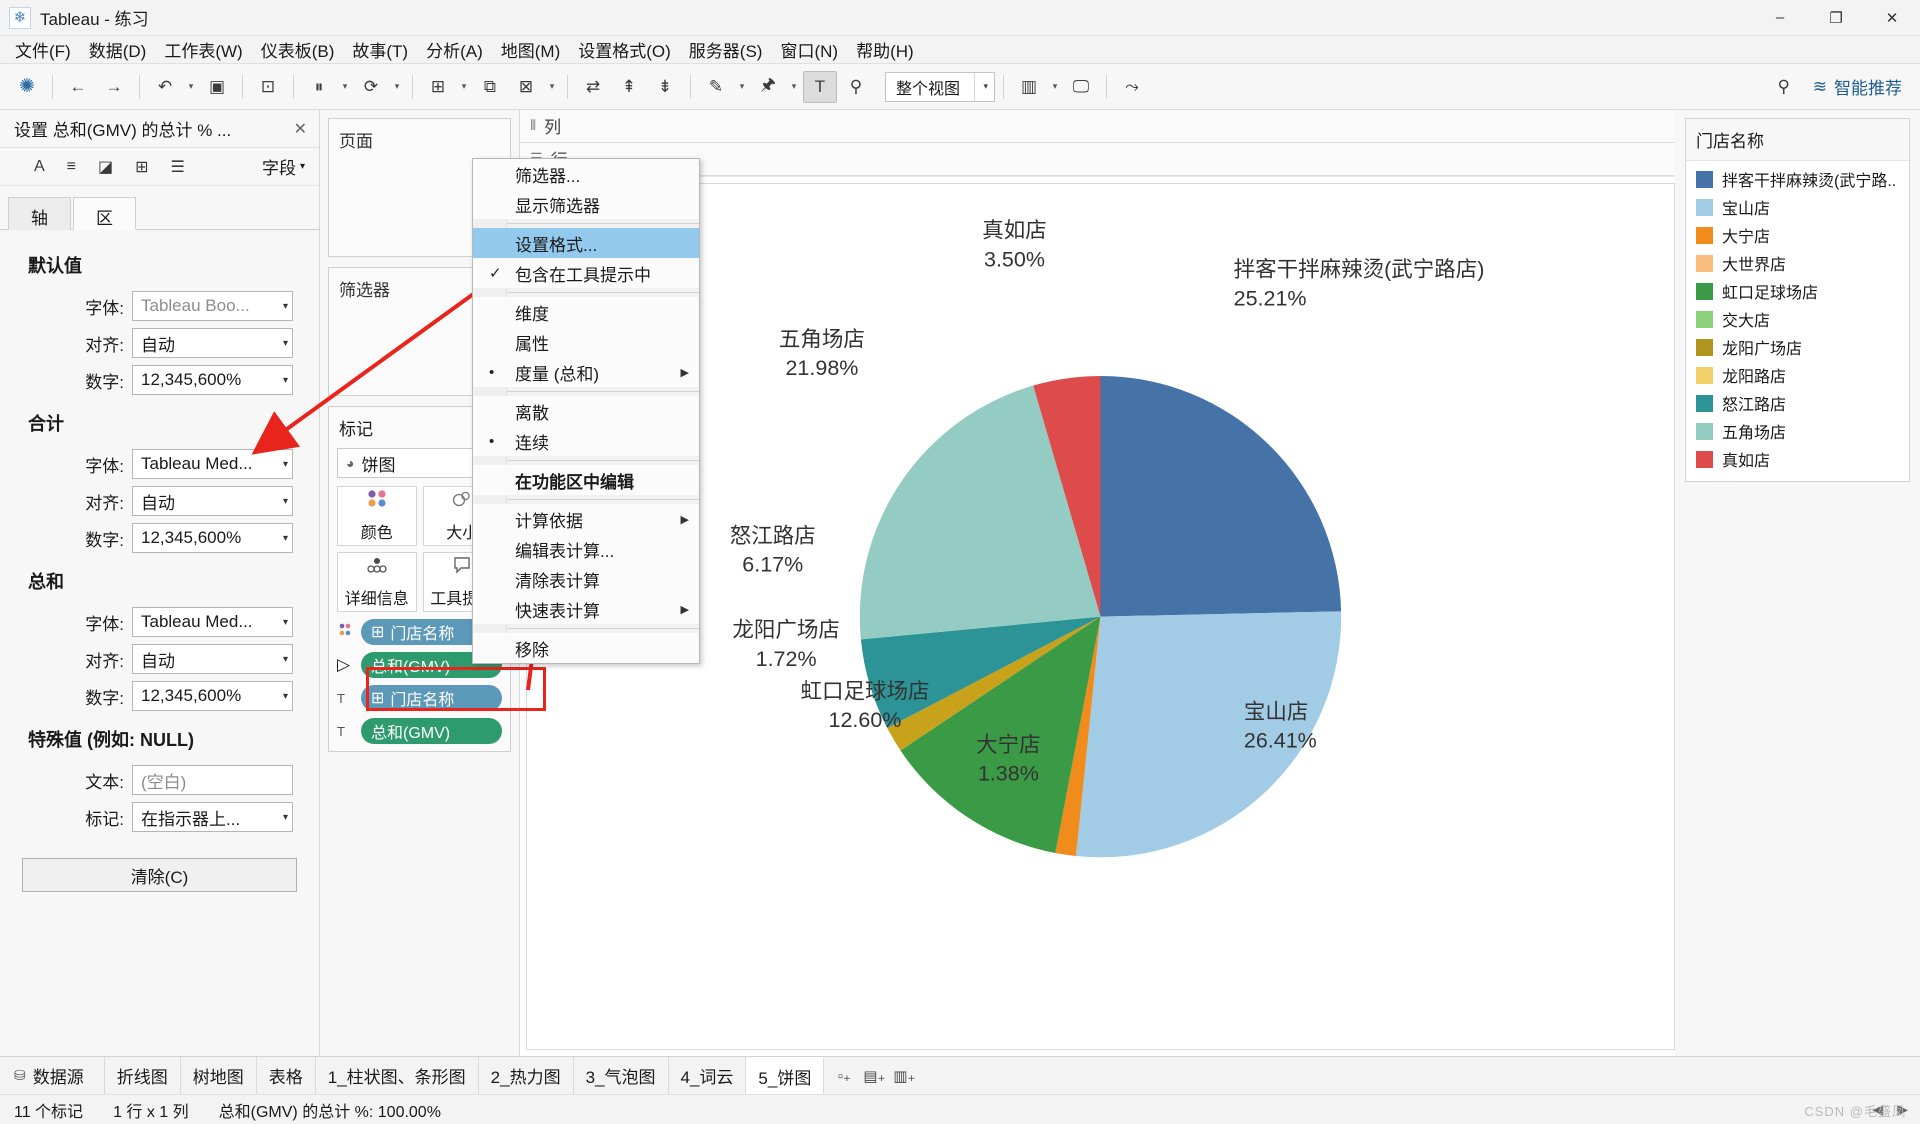 The height and width of the screenshot is (1124, 1920). Describe the element at coordinates (1097, 126) in the screenshot. I see `columns-shelf: ⦀ 列` at that location.